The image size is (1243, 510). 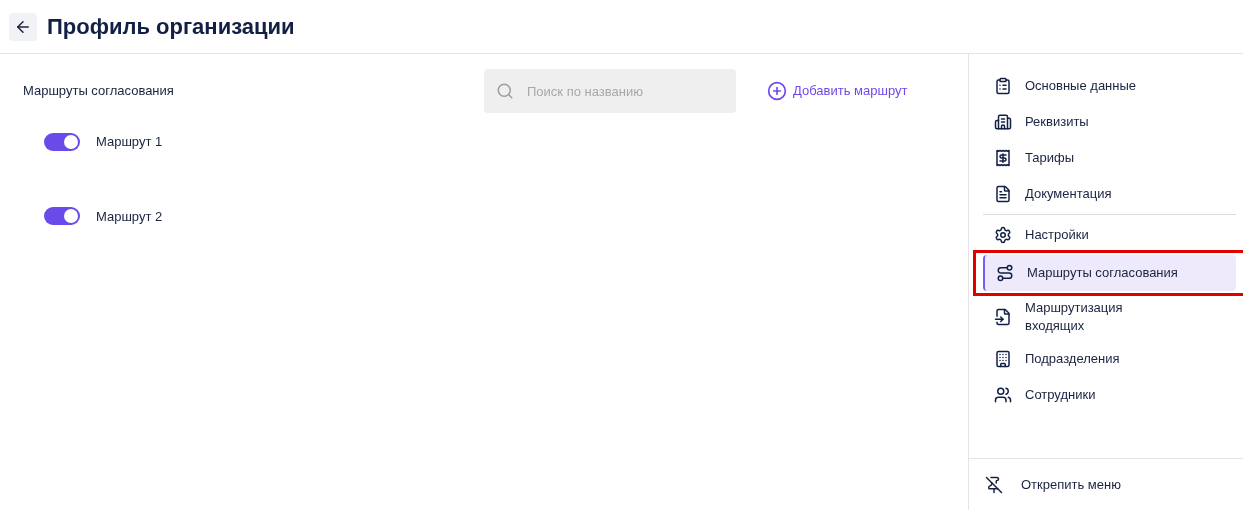 What do you see at coordinates (1109, 158) in the screenshot?
I see `sidebar-item: Тарифы` at bounding box center [1109, 158].